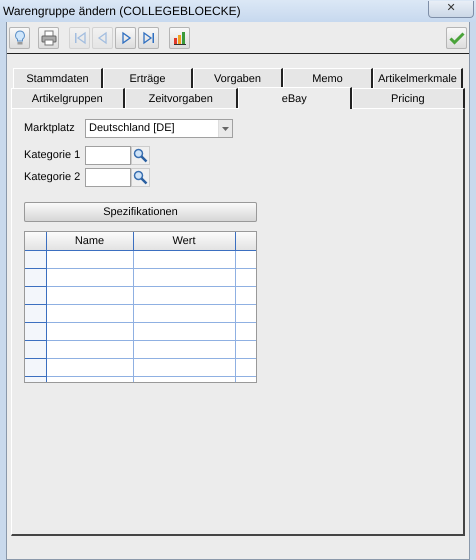 The width and height of the screenshot is (476, 560). Describe the element at coordinates (159, 128) in the screenshot. I see `marketplace-dropdown: Deutschland [DE]` at that location.